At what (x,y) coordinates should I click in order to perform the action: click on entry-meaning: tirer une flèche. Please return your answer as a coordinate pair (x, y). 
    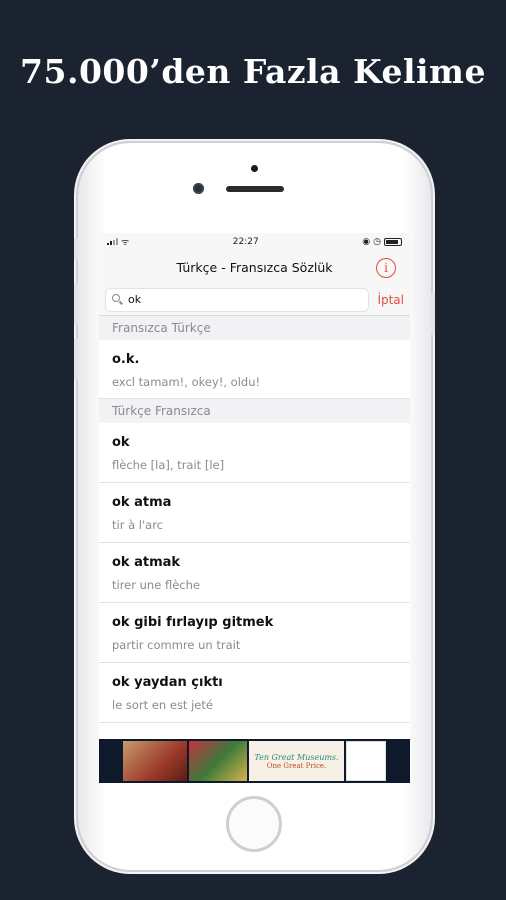
    Looking at the image, I should click on (156, 585).